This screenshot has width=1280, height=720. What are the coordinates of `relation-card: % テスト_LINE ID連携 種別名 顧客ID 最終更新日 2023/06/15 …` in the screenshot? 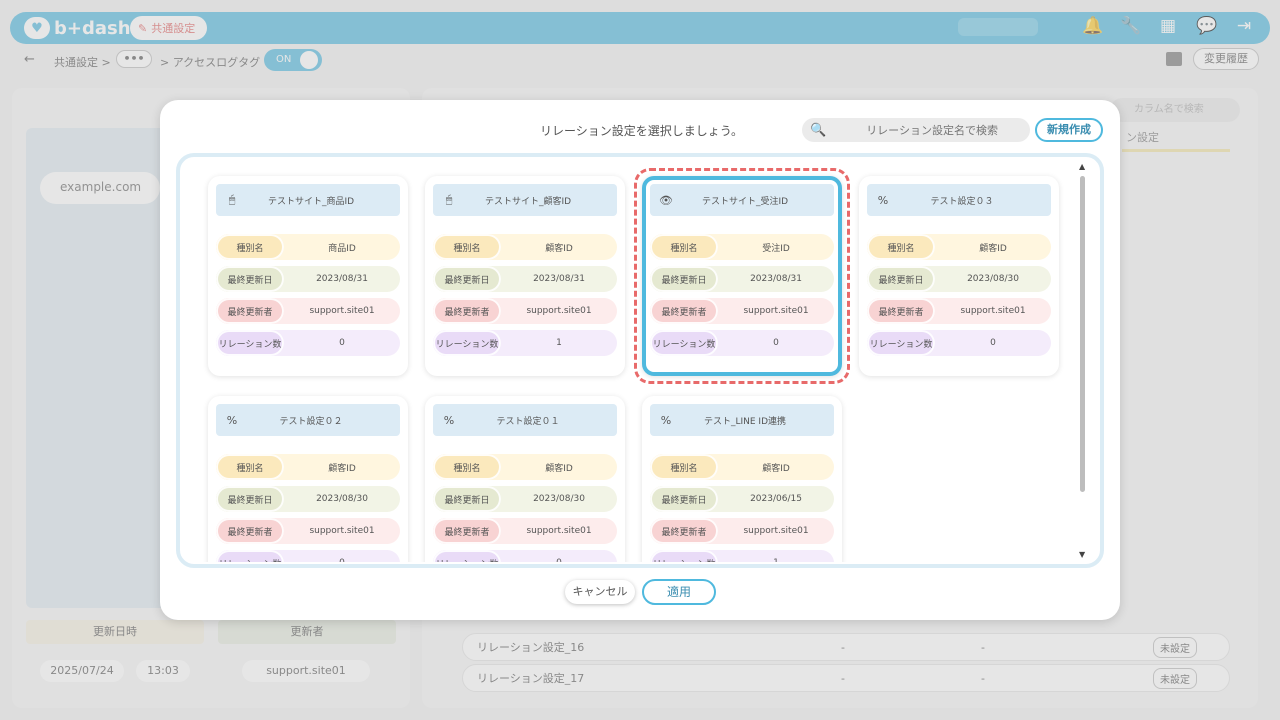 It's located at (742, 479).